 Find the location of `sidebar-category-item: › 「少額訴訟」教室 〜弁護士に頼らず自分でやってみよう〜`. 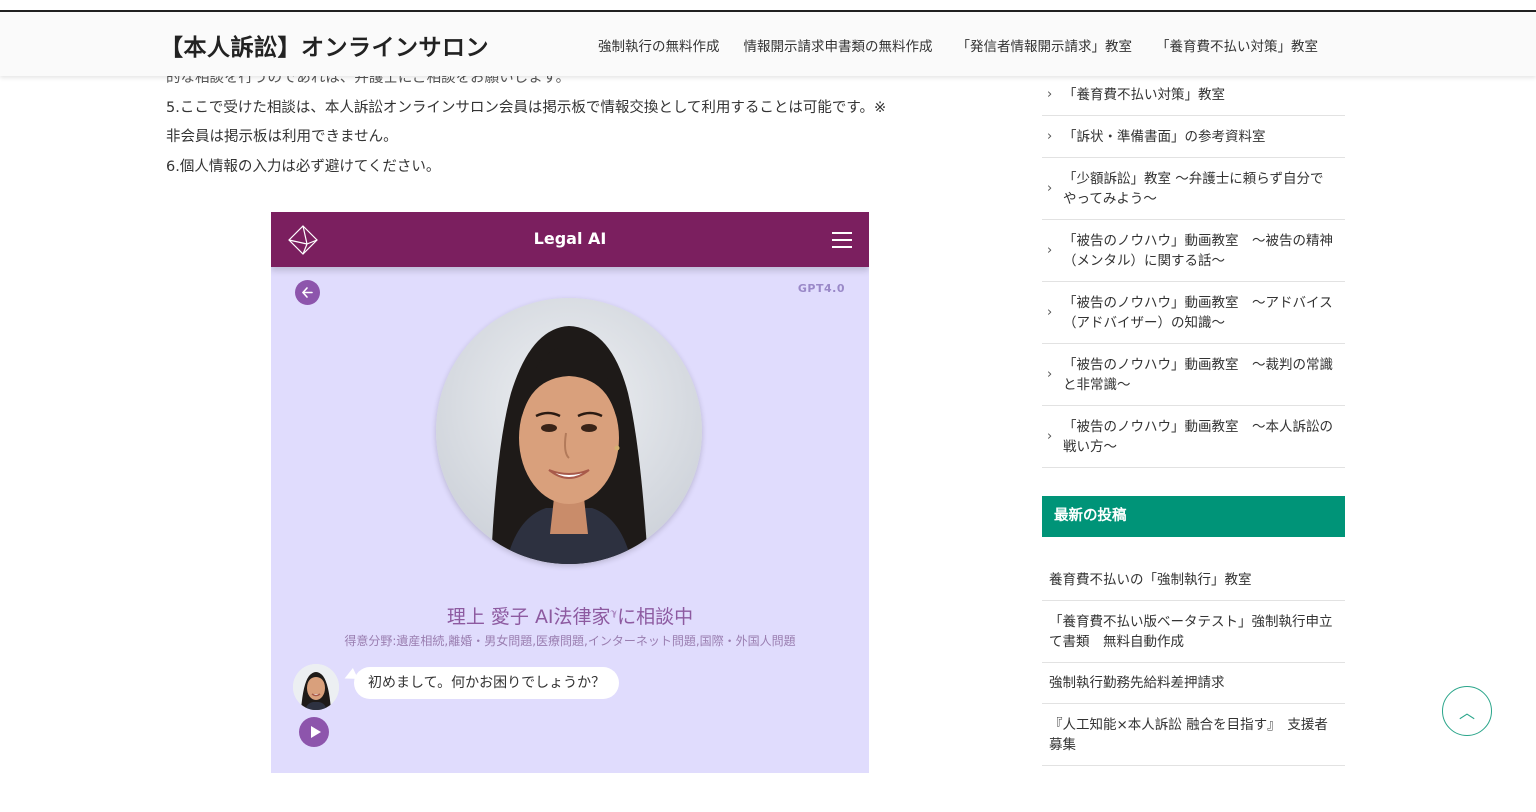

sidebar-category-item: › 「少額訴訟」教室 〜弁護士に頼らず自分でやってみよう〜 is located at coordinates (1193, 189).